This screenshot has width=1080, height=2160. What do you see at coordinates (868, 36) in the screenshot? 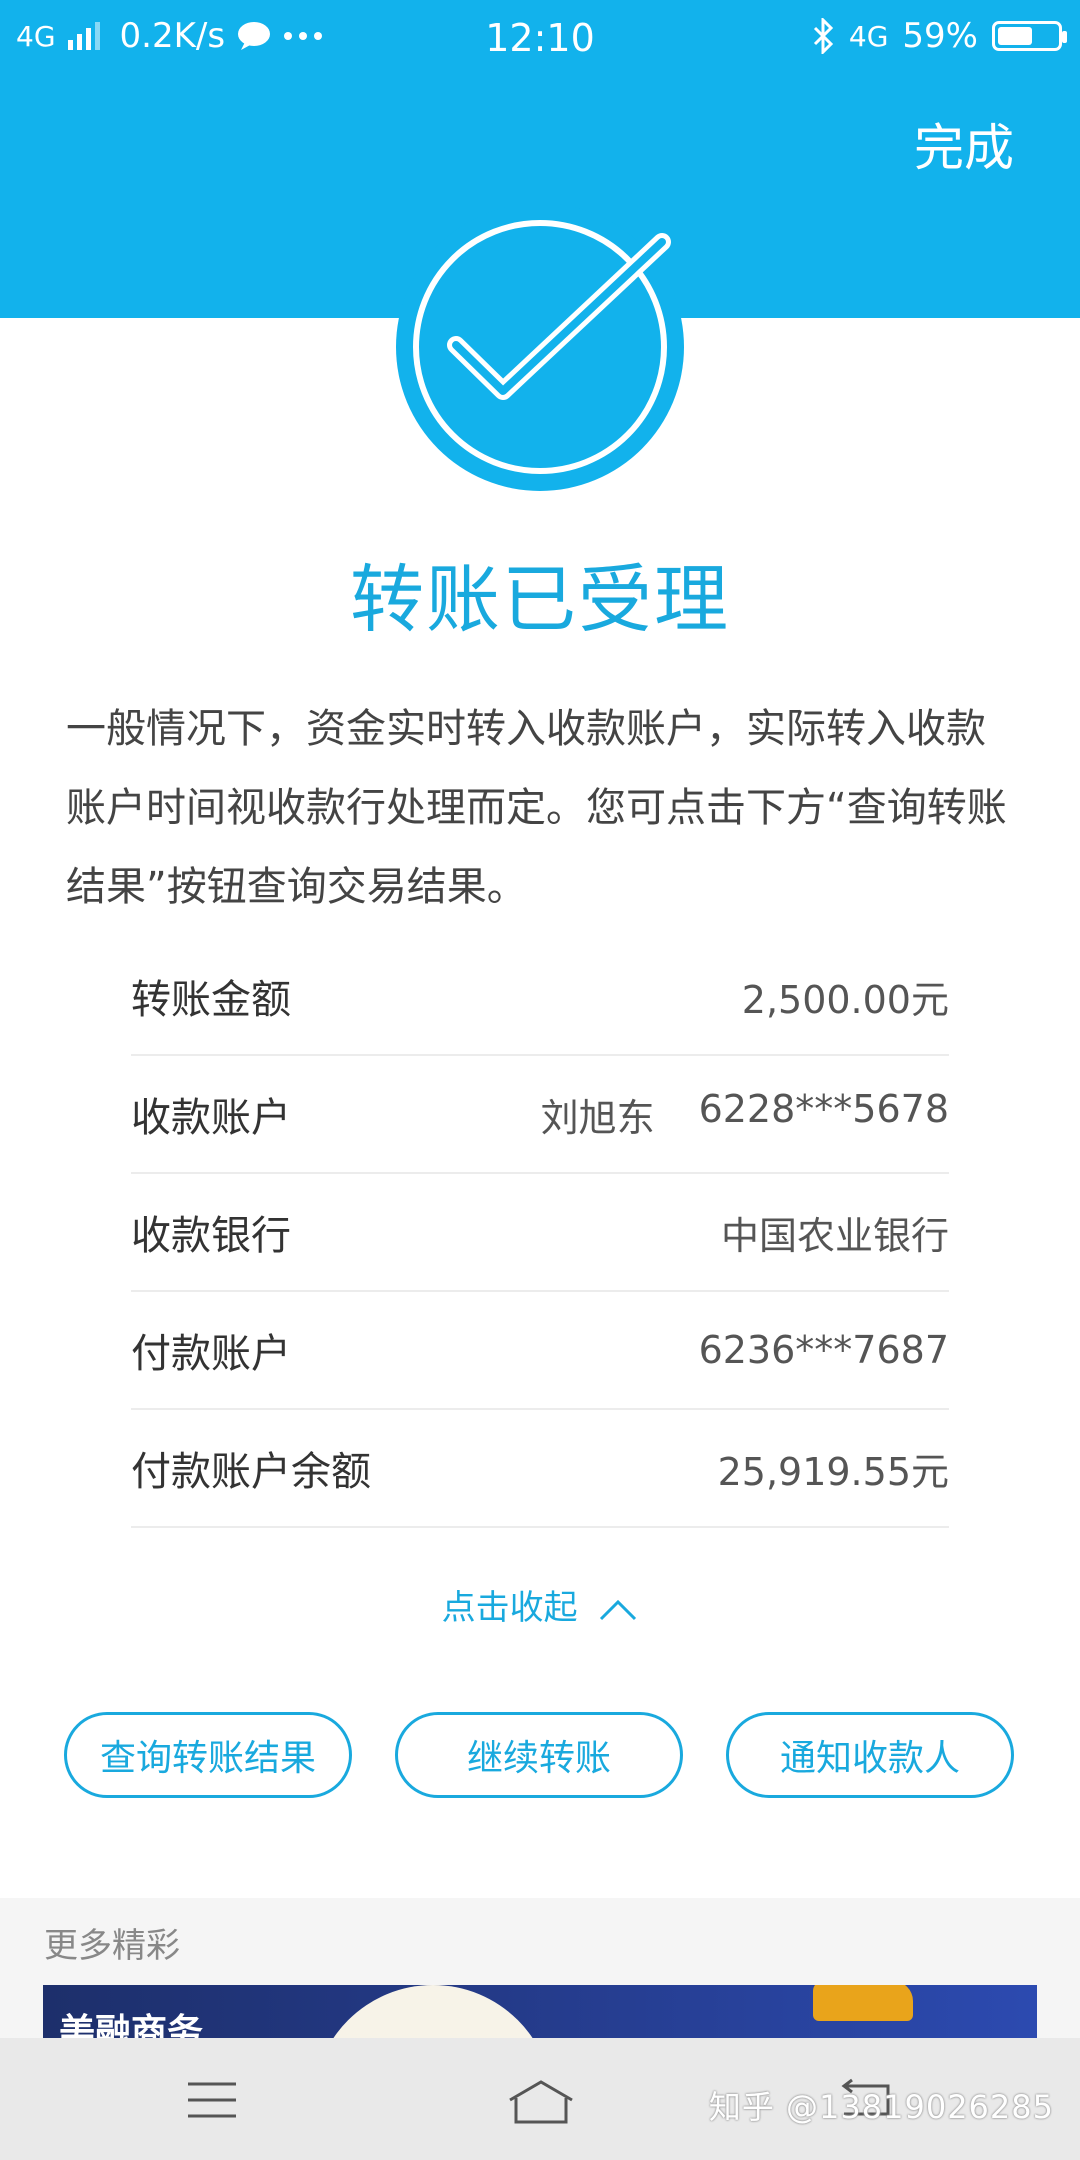
I see `network-label-right: 4G` at bounding box center [868, 36].